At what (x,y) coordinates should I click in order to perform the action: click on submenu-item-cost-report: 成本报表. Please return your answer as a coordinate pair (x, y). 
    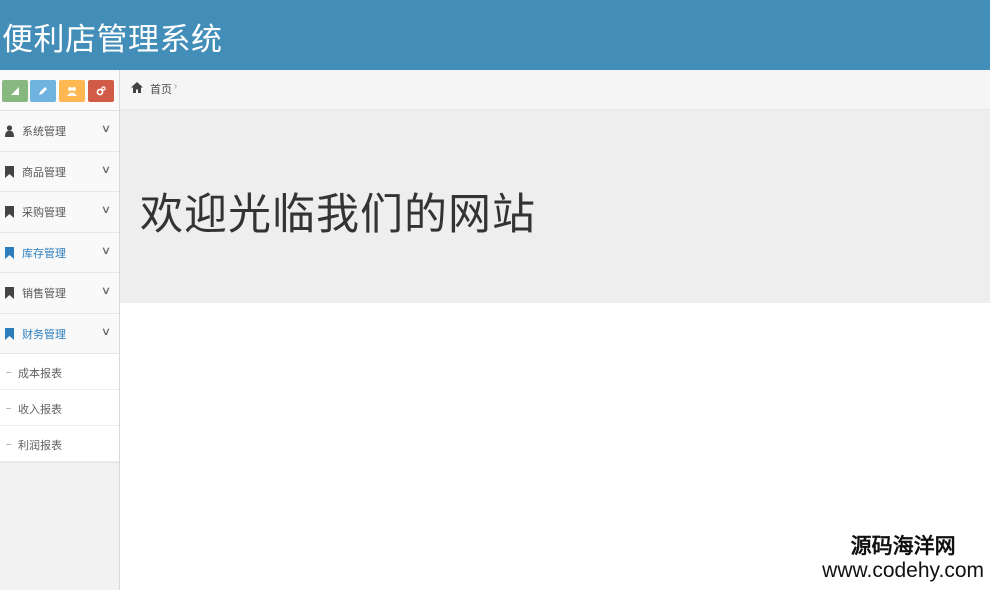
    Looking at the image, I should click on (59, 372).